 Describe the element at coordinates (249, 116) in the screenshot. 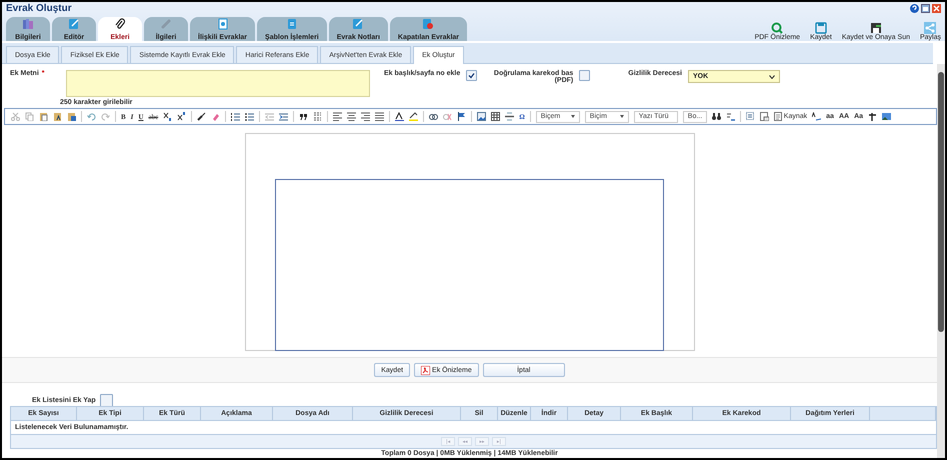

I see `bullet-list-icon` at that location.